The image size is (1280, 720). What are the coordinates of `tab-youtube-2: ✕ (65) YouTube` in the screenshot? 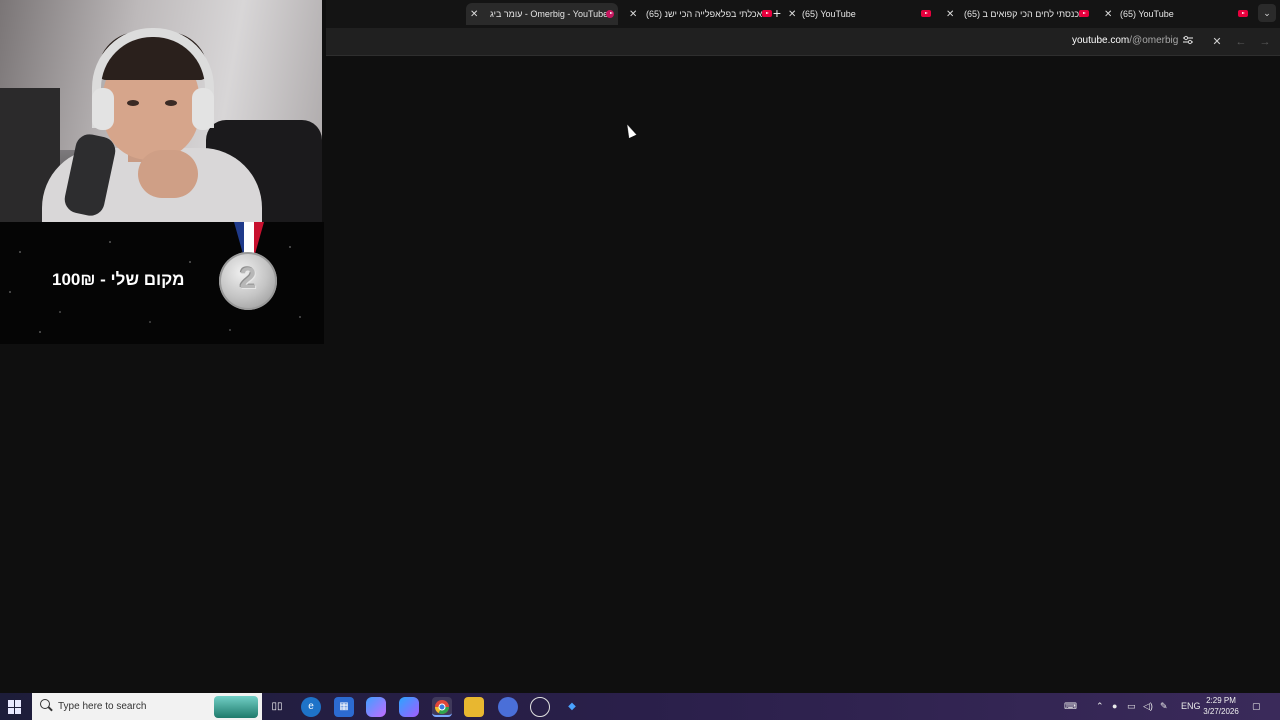 It's located at (1177, 14).